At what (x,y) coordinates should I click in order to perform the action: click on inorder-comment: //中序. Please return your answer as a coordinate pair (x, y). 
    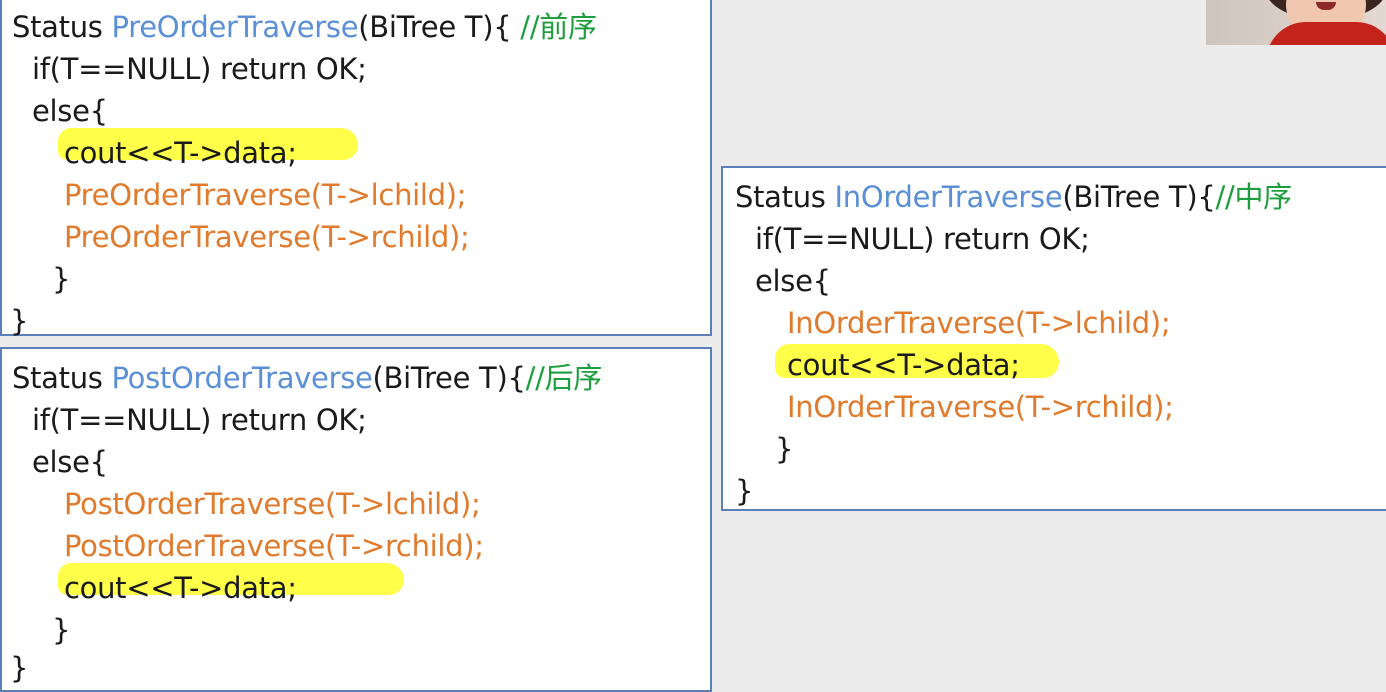
    Looking at the image, I should click on (1254, 197).